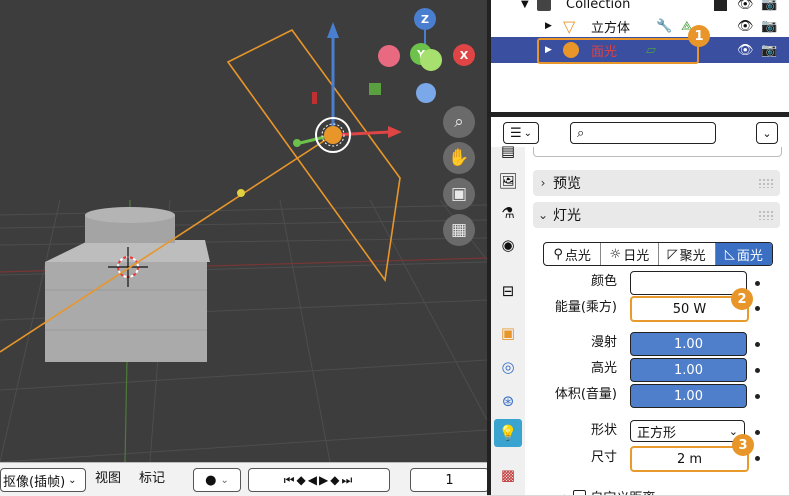 This screenshot has height=496, width=789. I want to click on point-light-icon: ⚲, so click(558, 254).